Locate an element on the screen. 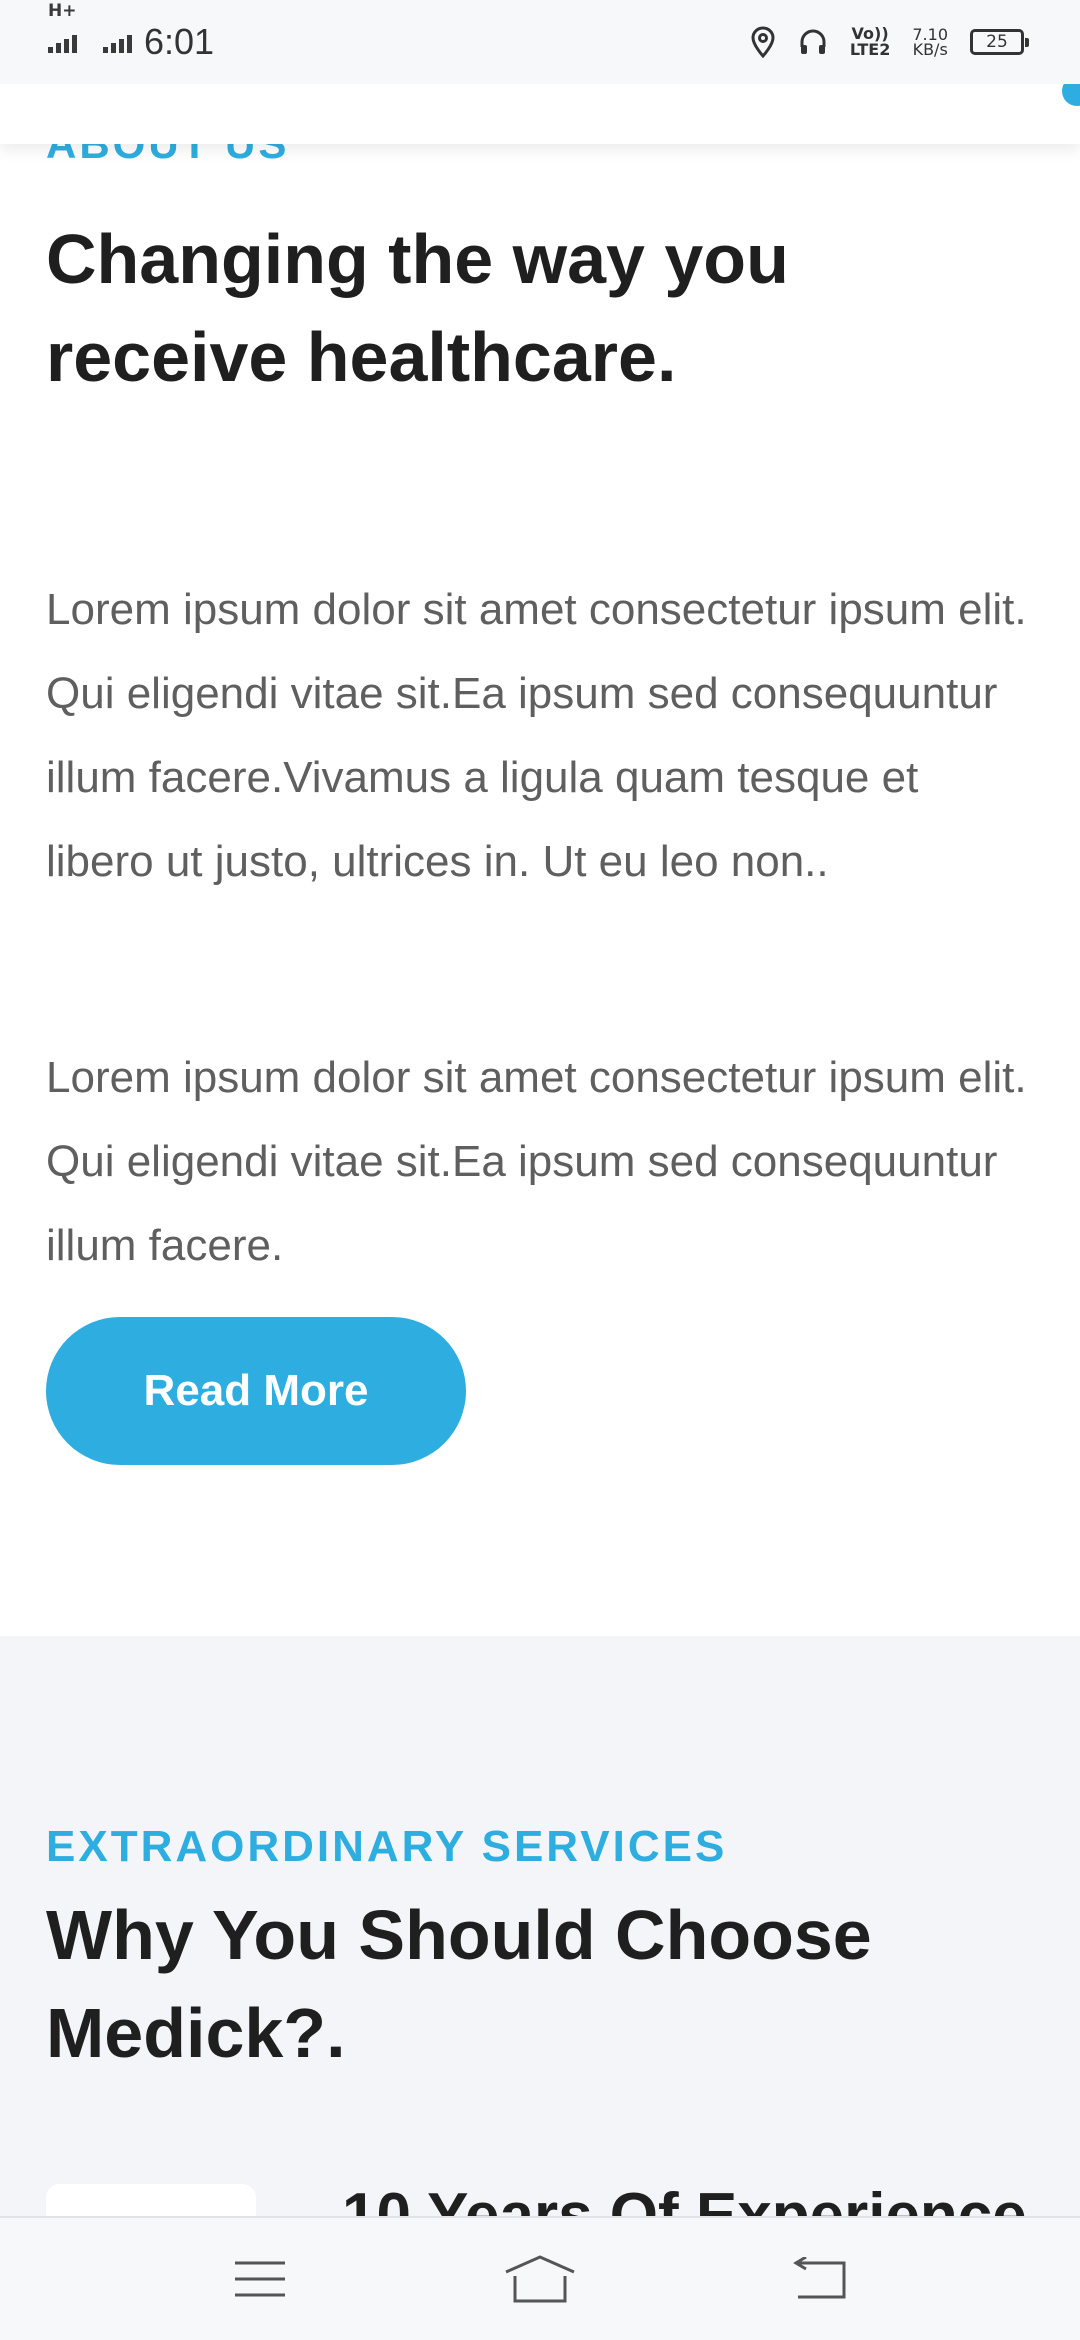 The height and width of the screenshot is (2340, 1080). location-icon is located at coordinates (763, 42).